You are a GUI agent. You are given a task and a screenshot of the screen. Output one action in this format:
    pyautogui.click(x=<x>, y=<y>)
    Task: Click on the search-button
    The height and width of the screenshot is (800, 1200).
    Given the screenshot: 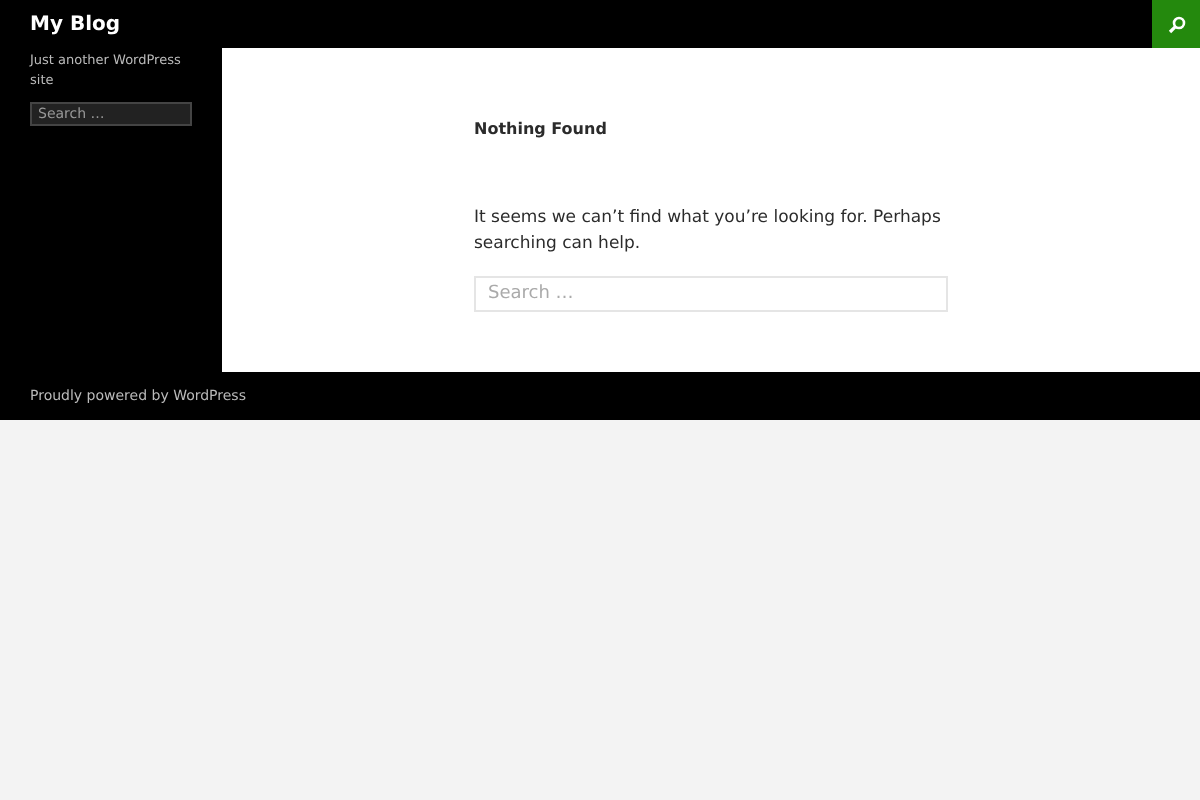 What is the action you would take?
    pyautogui.click(x=1176, y=24)
    